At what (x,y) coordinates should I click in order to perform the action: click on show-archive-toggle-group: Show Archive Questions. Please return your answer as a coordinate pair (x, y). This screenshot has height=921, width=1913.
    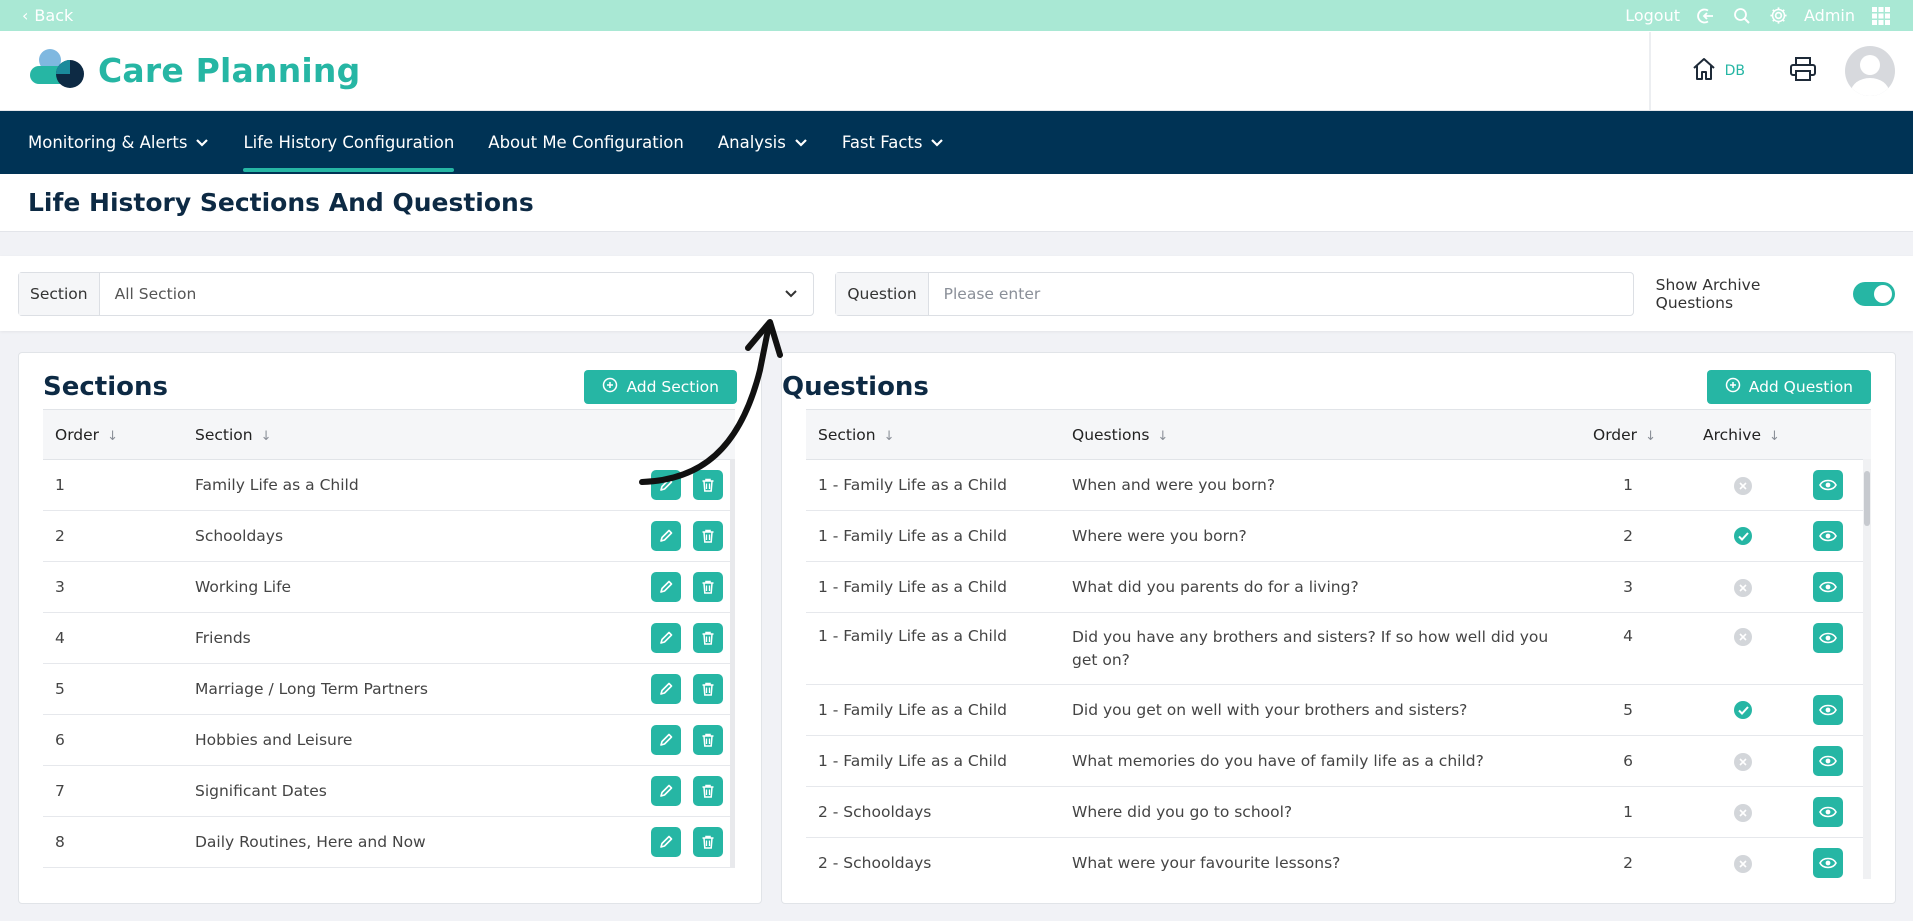
    Looking at the image, I should click on (1776, 294).